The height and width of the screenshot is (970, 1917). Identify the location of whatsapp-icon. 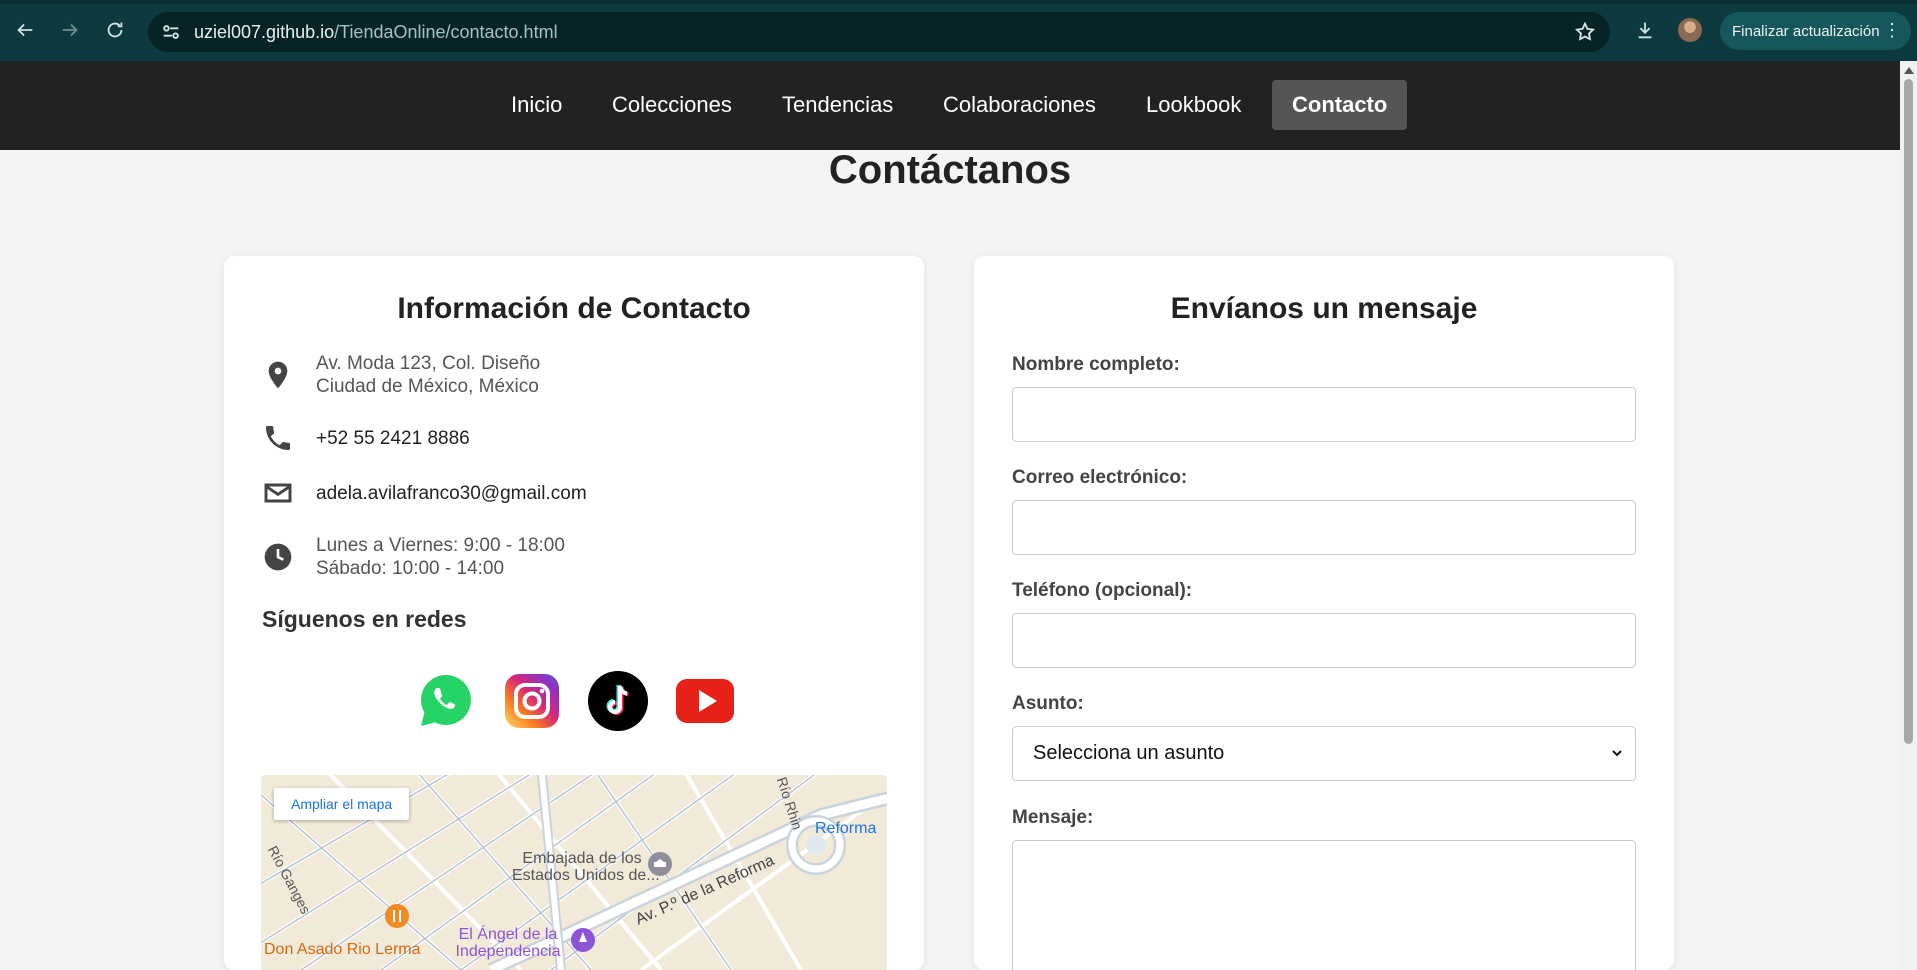
(446, 701).